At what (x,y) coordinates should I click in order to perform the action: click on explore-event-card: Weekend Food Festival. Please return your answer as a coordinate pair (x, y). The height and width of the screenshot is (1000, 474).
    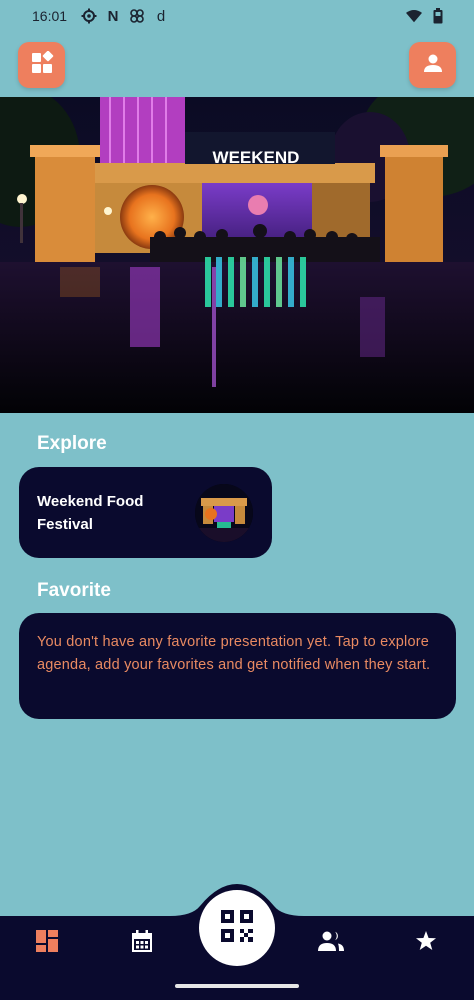
    Looking at the image, I should click on (145, 512).